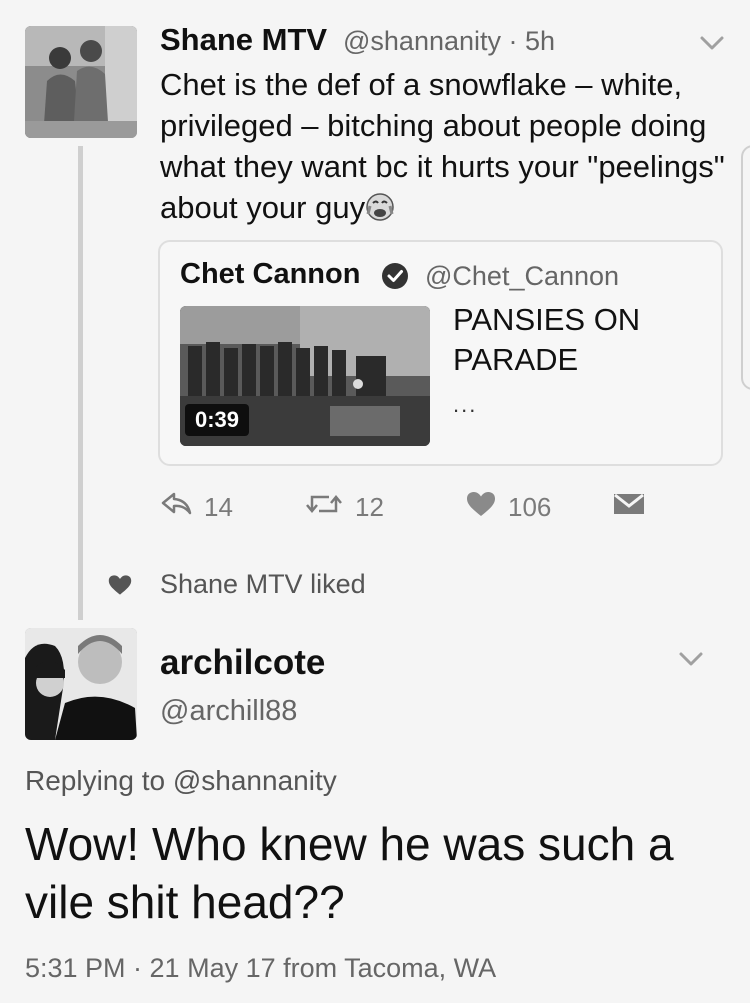 The height and width of the screenshot is (1003, 750). Describe the element at coordinates (712, 43) in the screenshot. I see `tweet-menu-chevron-icon` at that location.